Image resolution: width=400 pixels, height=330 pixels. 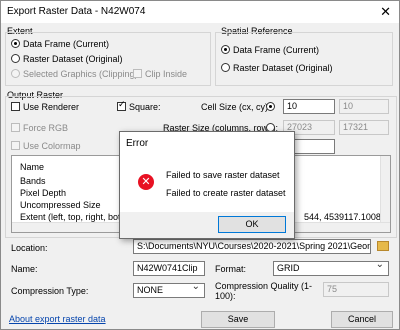 What do you see at coordinates (331, 268) in the screenshot?
I see `format-select: GRID` at bounding box center [331, 268].